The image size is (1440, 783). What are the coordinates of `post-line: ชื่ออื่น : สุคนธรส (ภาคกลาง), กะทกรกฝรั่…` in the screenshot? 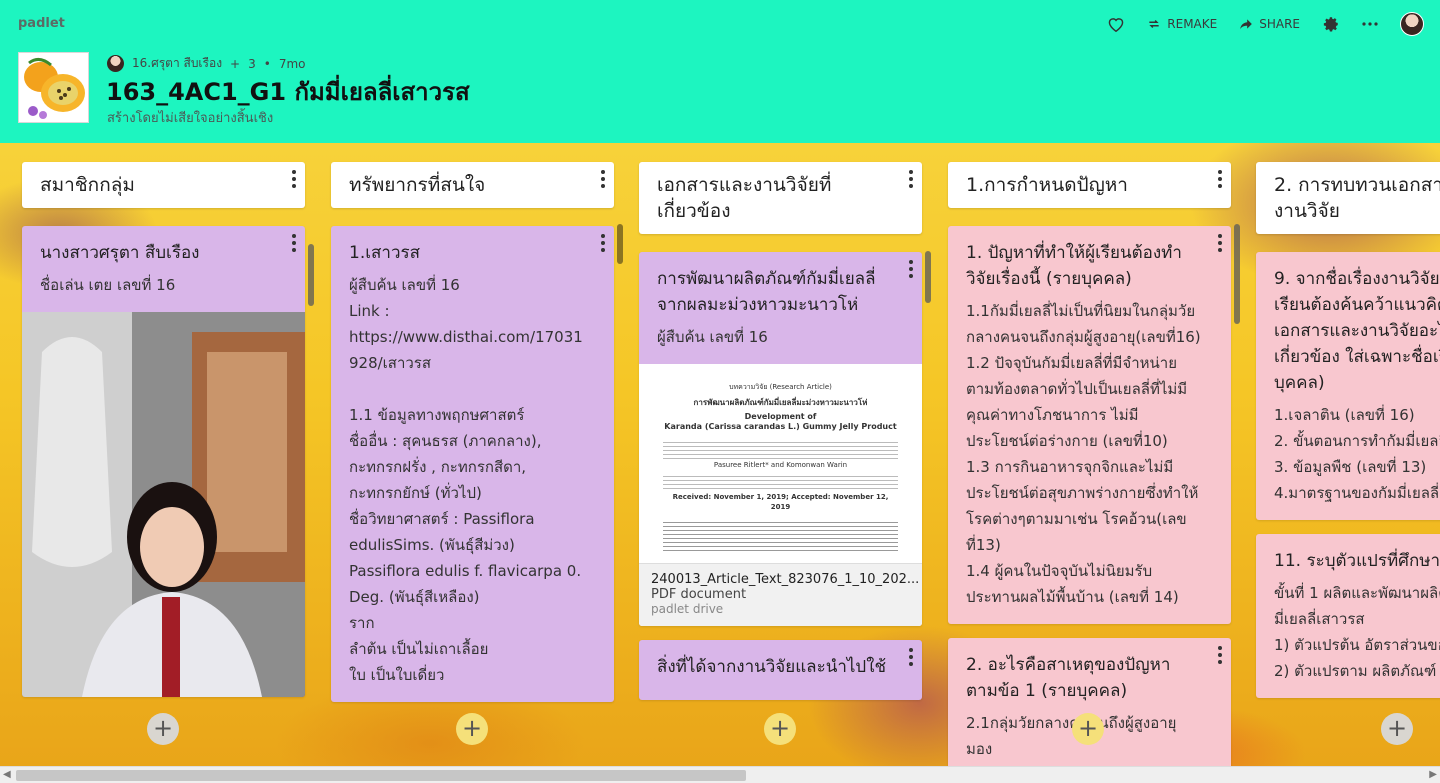 It's located at (445, 467).